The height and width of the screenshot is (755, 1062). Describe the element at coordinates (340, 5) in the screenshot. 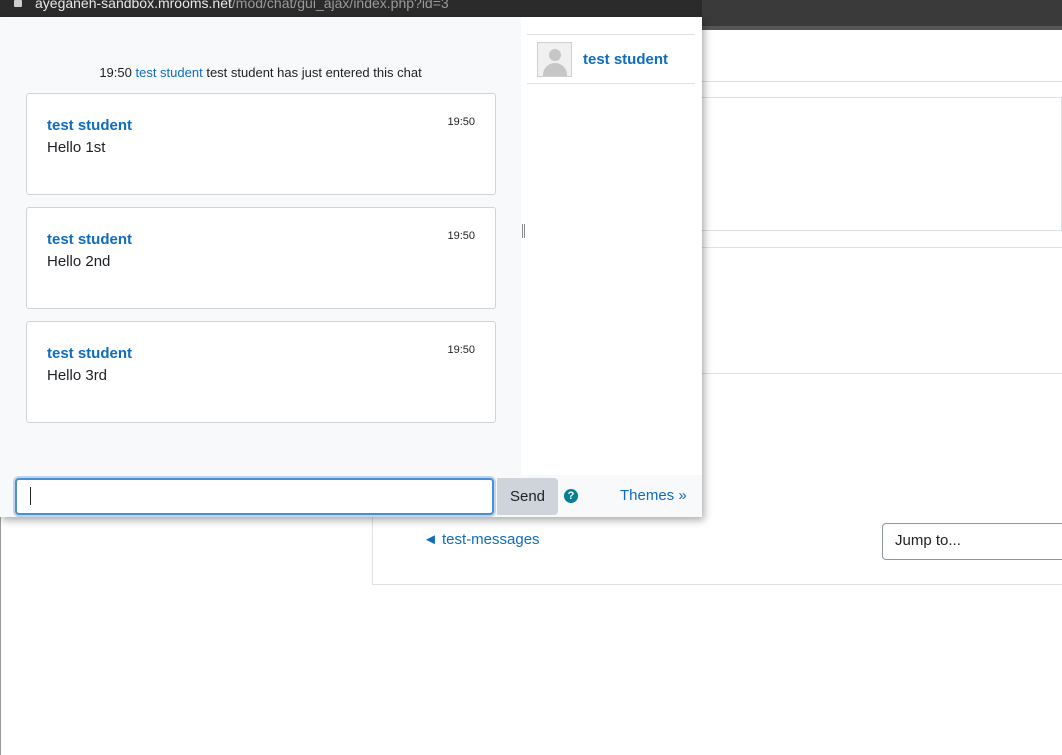

I see `url-path: /mod/chat/gui_ajax/index.php?id=3` at that location.